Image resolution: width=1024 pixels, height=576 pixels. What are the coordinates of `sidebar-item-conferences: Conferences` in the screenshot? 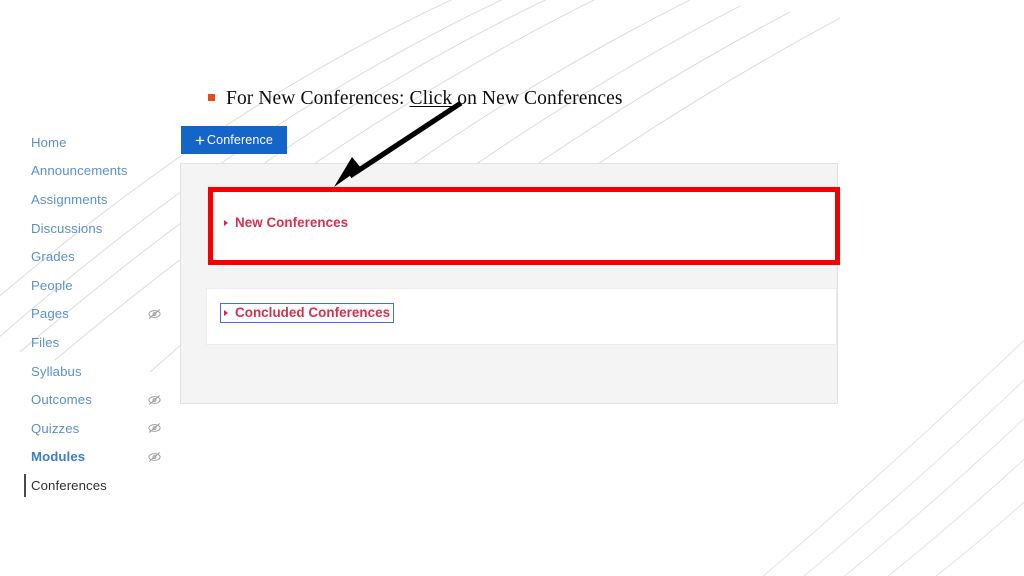 It's located at (98, 485).